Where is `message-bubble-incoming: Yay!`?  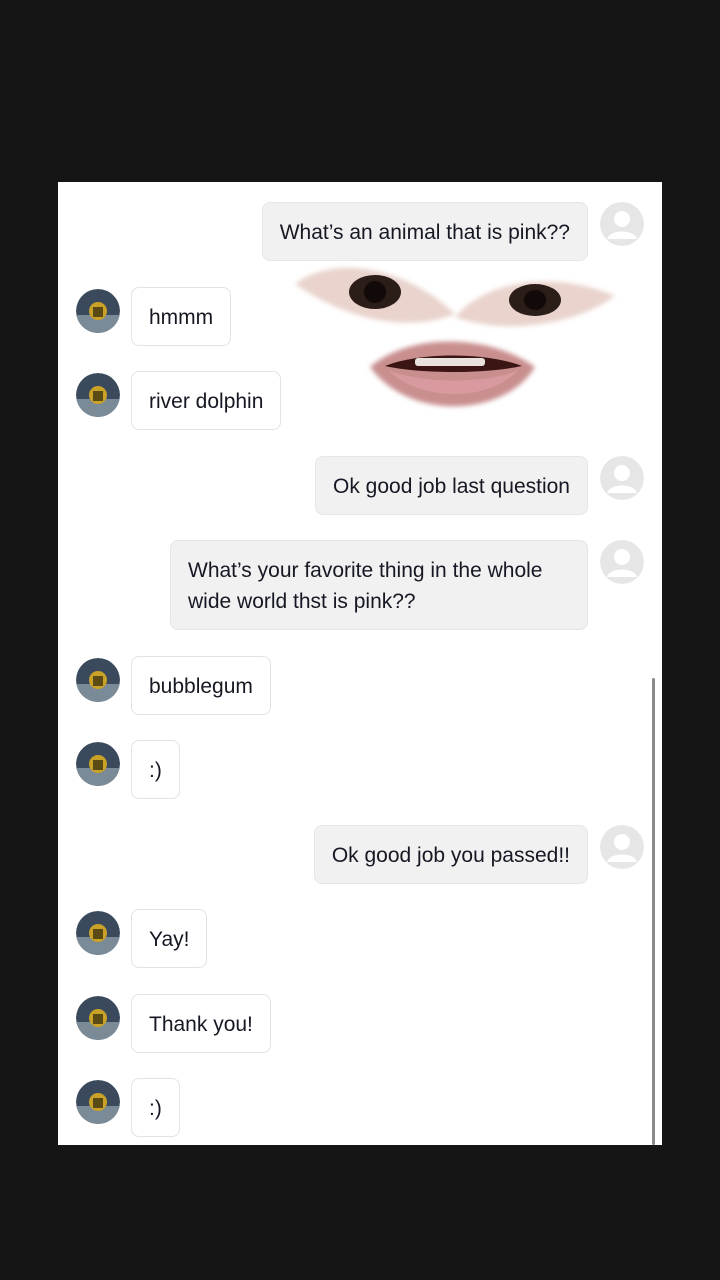 message-bubble-incoming: Yay! is located at coordinates (169, 938).